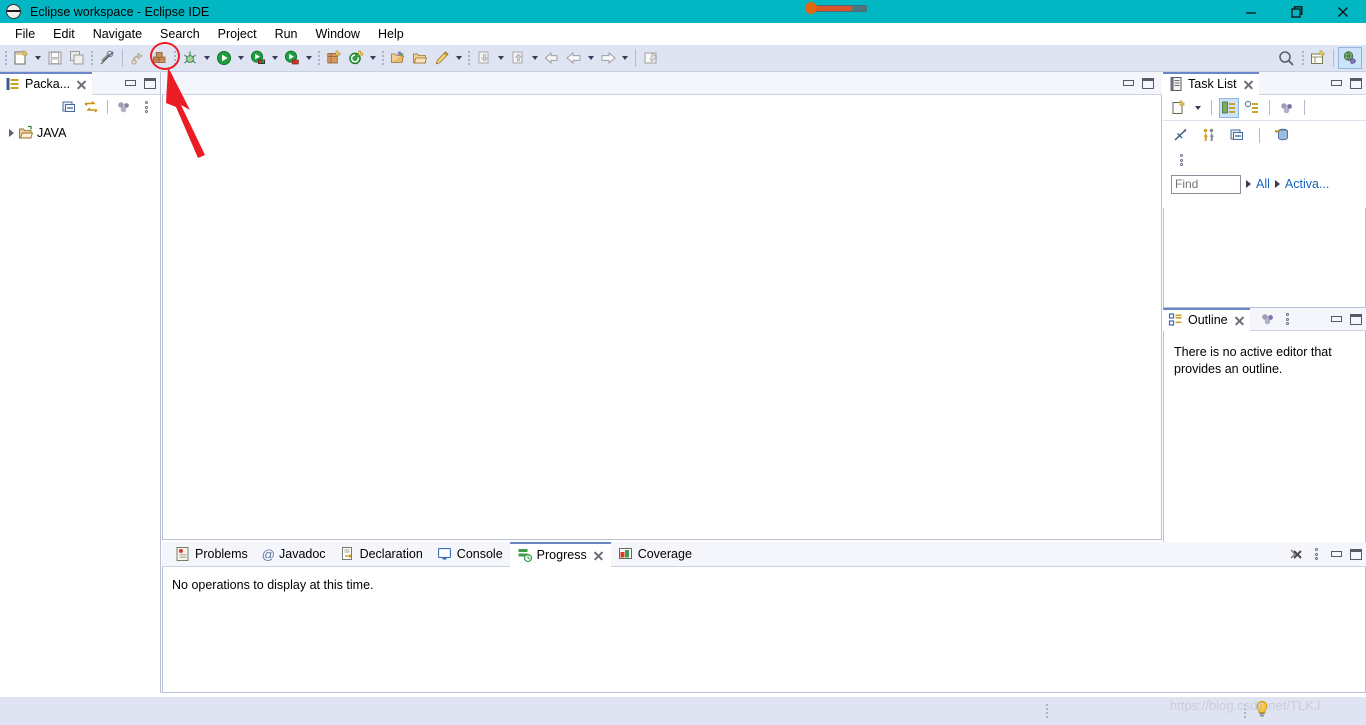  What do you see at coordinates (237, 34) in the screenshot?
I see `menu-project: Project` at bounding box center [237, 34].